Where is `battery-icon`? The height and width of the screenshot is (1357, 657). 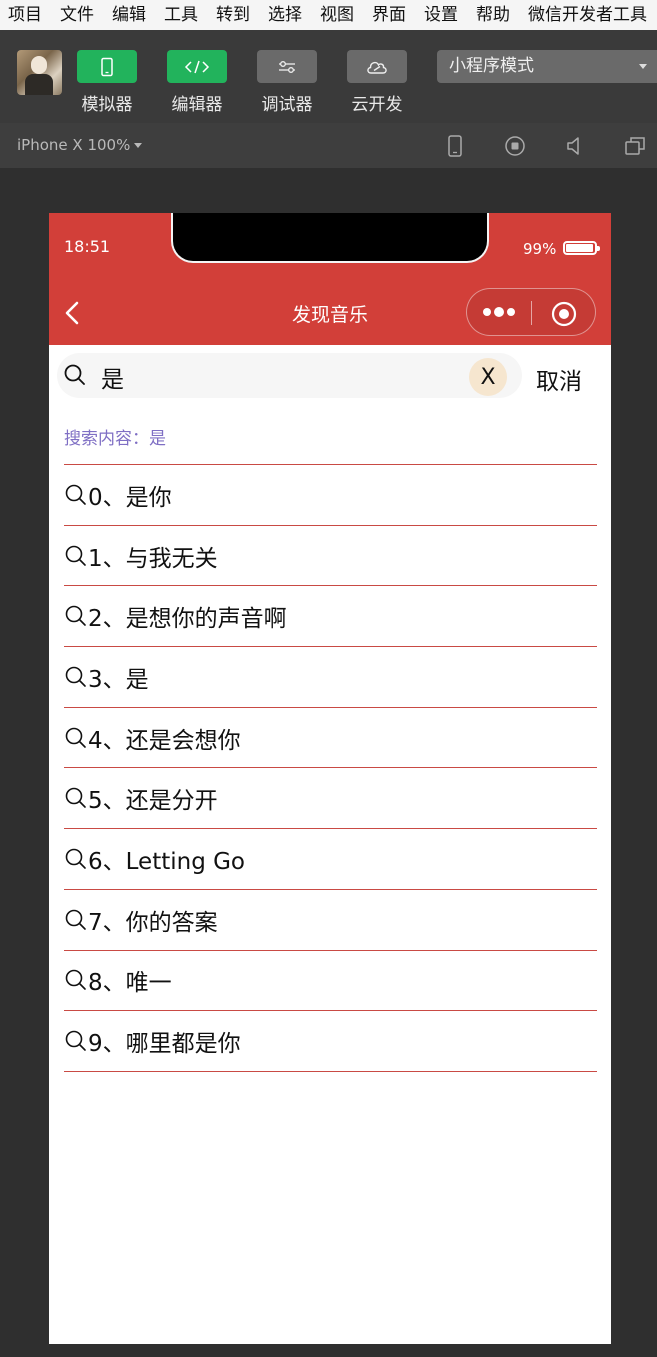 battery-icon is located at coordinates (581, 248).